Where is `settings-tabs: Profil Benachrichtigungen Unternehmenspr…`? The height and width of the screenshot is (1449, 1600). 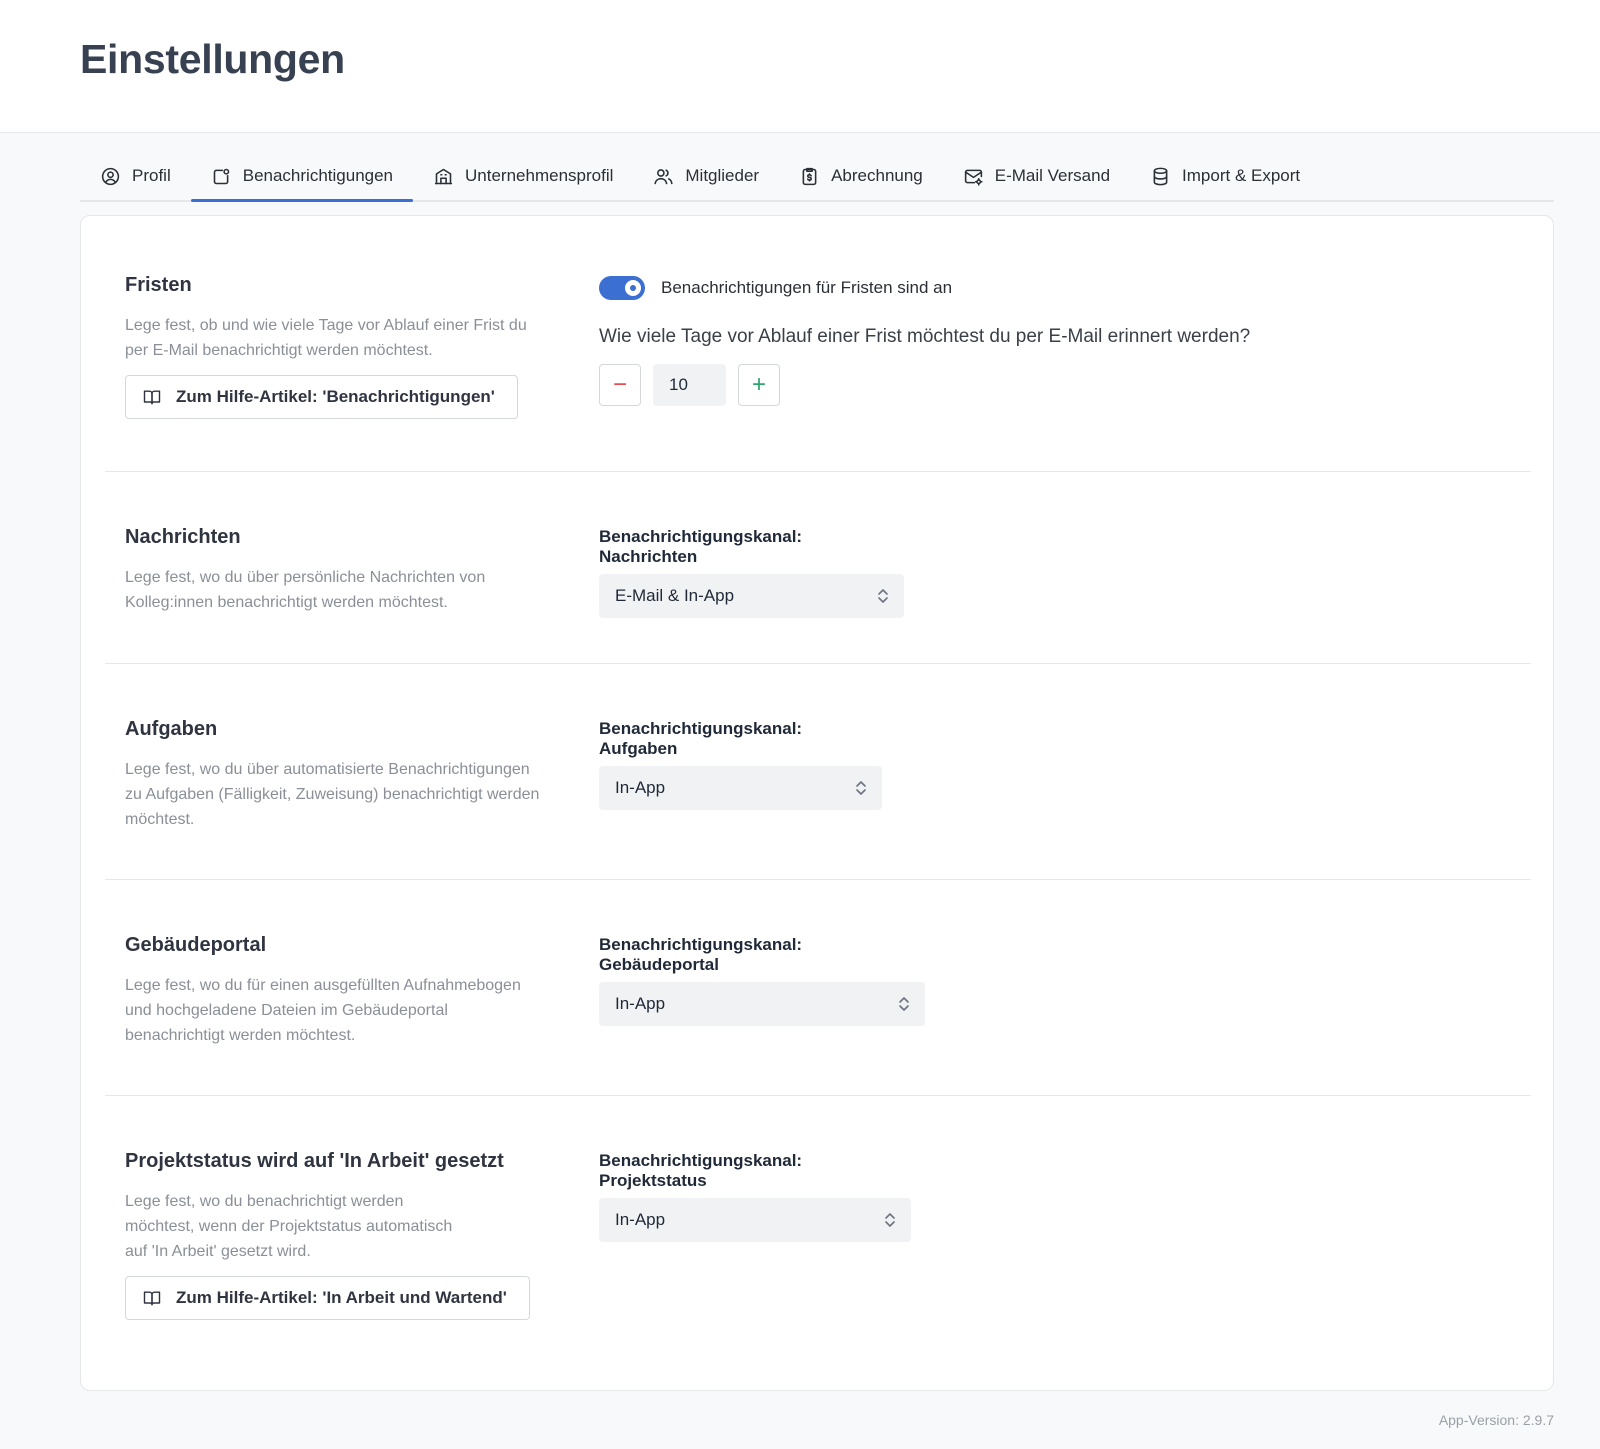
settings-tabs: Profil Benachrichtigungen Unternehmenspr… is located at coordinates (817, 177).